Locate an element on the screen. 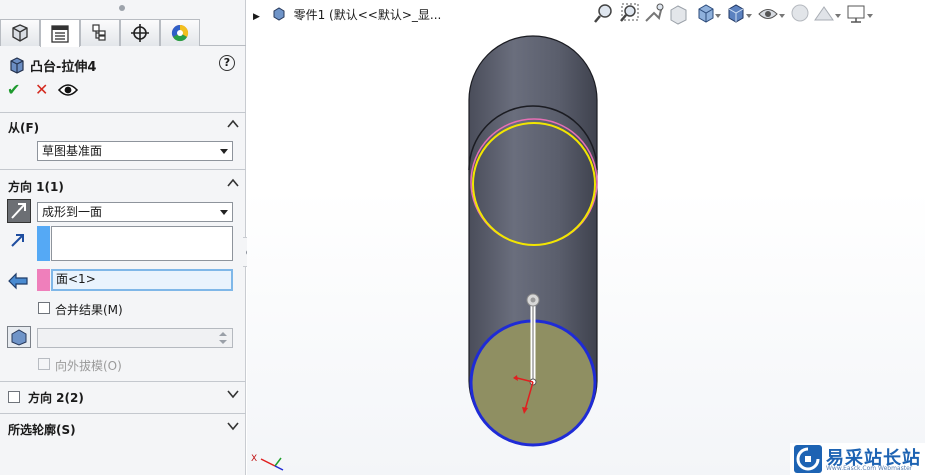 Image resolution: width=925 pixels, height=475 pixels. direction2-checkbox is located at coordinates (14, 397).